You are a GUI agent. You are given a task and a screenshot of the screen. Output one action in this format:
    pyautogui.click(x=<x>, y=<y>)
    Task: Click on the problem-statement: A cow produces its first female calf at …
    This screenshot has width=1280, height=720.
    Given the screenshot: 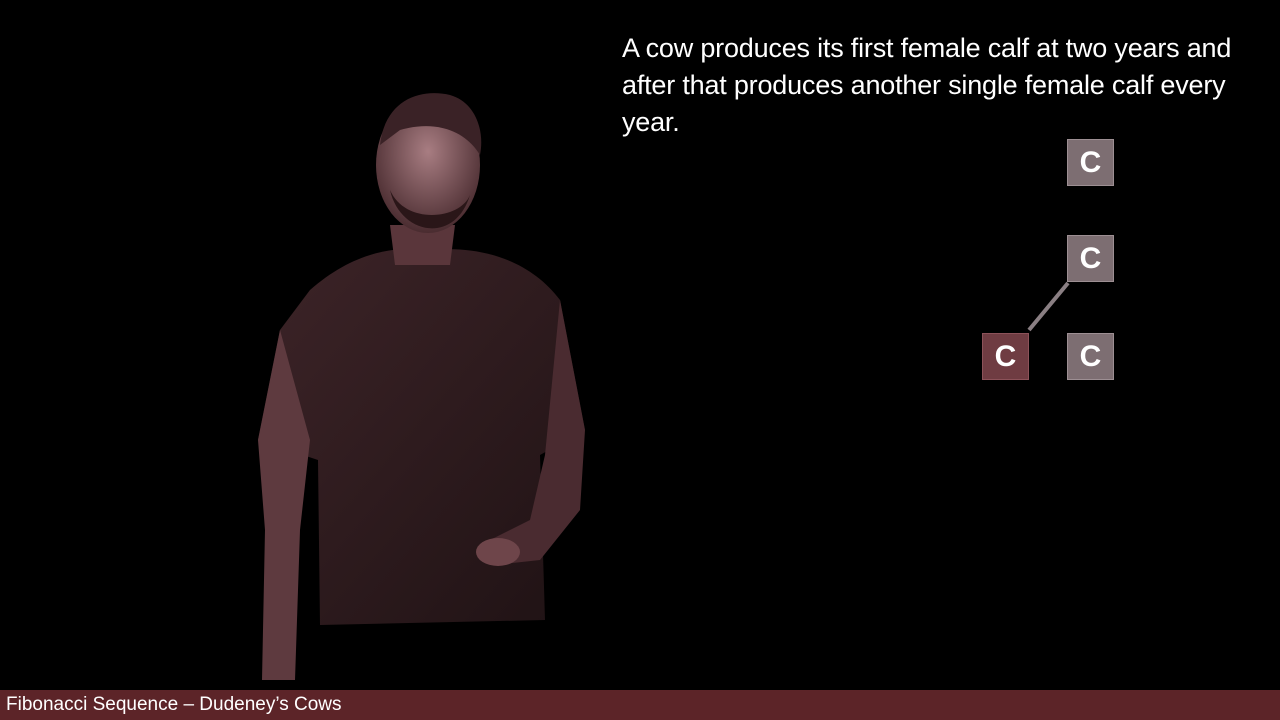 What is the action you would take?
    pyautogui.click(x=927, y=85)
    